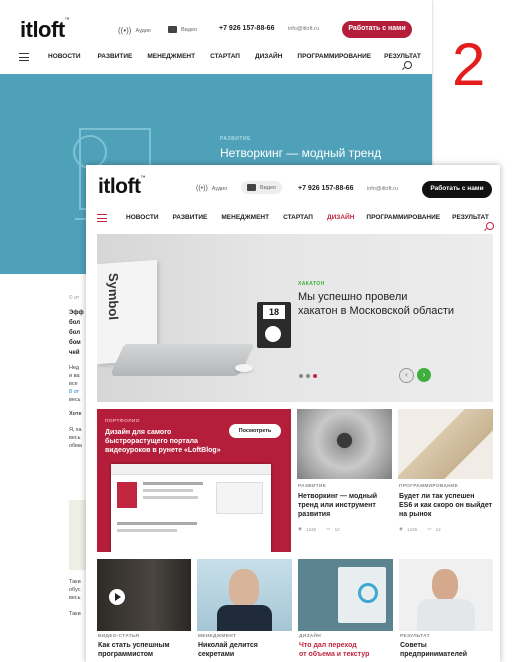 This screenshot has height=662, width=517. Describe the element at coordinates (274, 325) in the screenshot. I see `calendar-image: 18` at that location.